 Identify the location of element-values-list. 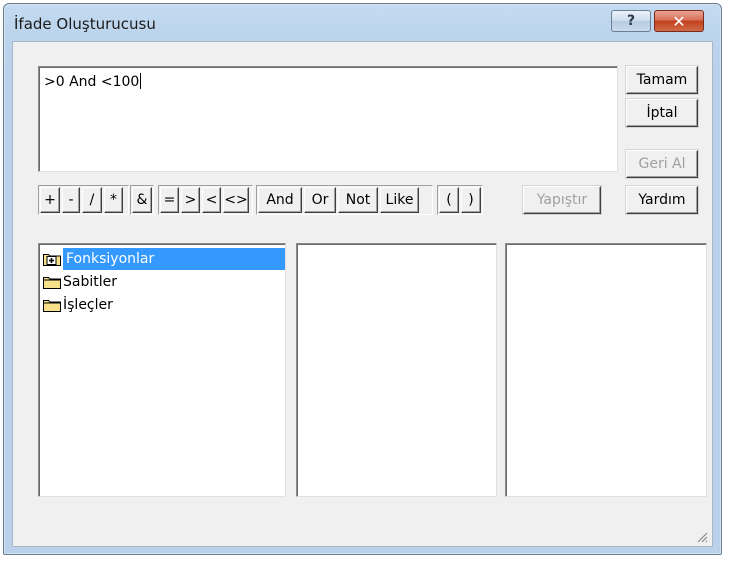
(606, 370).